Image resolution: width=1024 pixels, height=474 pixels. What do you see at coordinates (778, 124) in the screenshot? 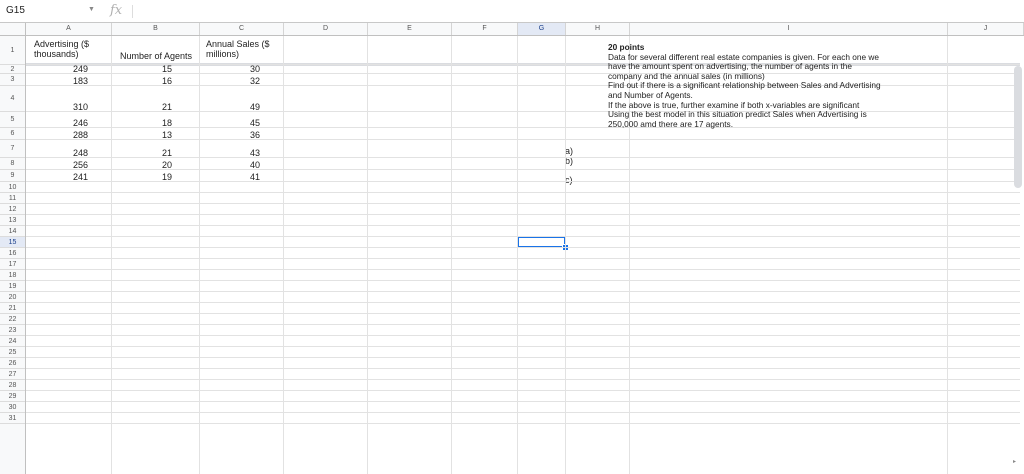
I see `problem-line-8: 250,000 amd there are 17 agents.` at bounding box center [778, 124].